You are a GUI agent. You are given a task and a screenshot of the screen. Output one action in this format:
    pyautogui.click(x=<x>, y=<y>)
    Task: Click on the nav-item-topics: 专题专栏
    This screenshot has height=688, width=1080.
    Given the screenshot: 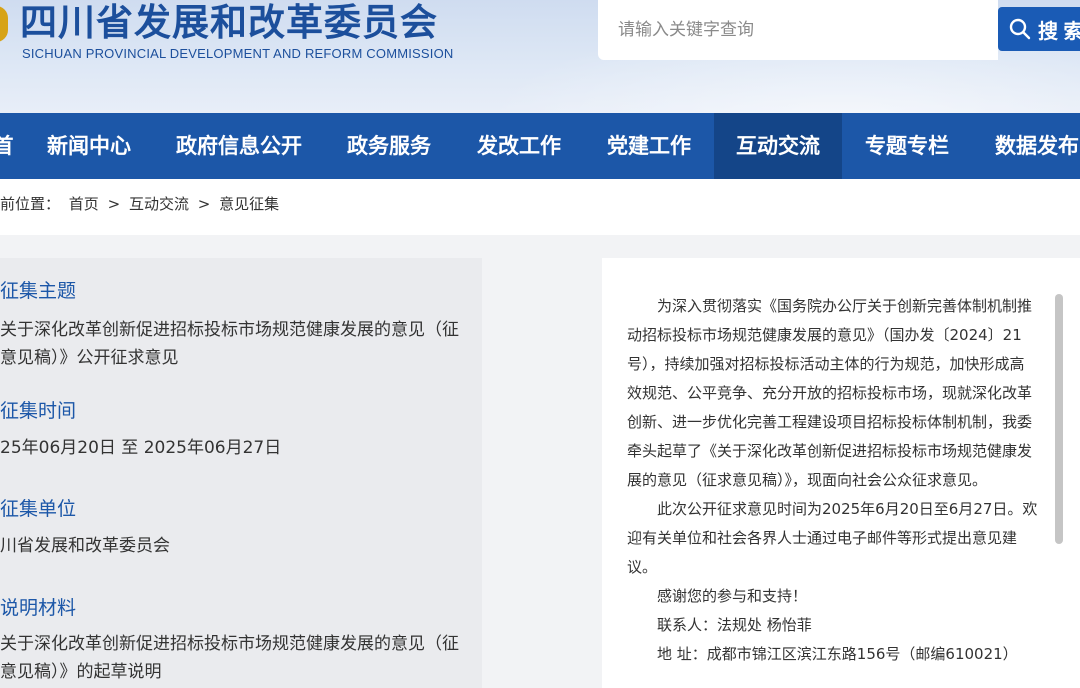 What is the action you would take?
    pyautogui.click(x=907, y=146)
    